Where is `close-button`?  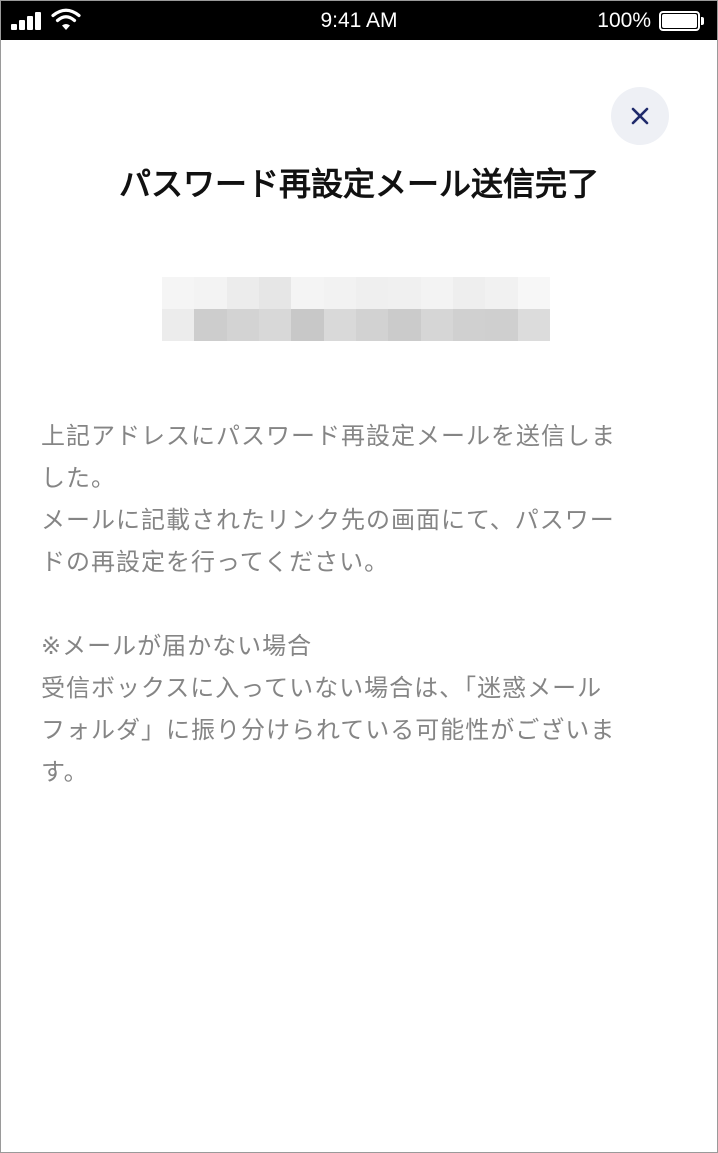 close-button is located at coordinates (640, 116).